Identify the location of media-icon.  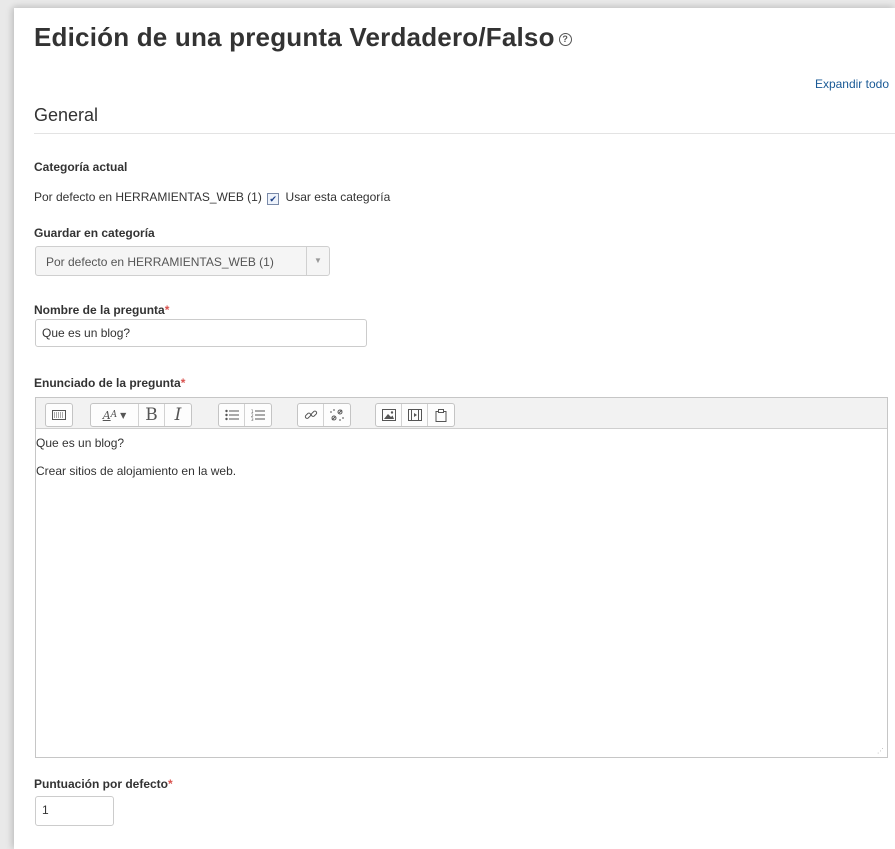
(415, 415).